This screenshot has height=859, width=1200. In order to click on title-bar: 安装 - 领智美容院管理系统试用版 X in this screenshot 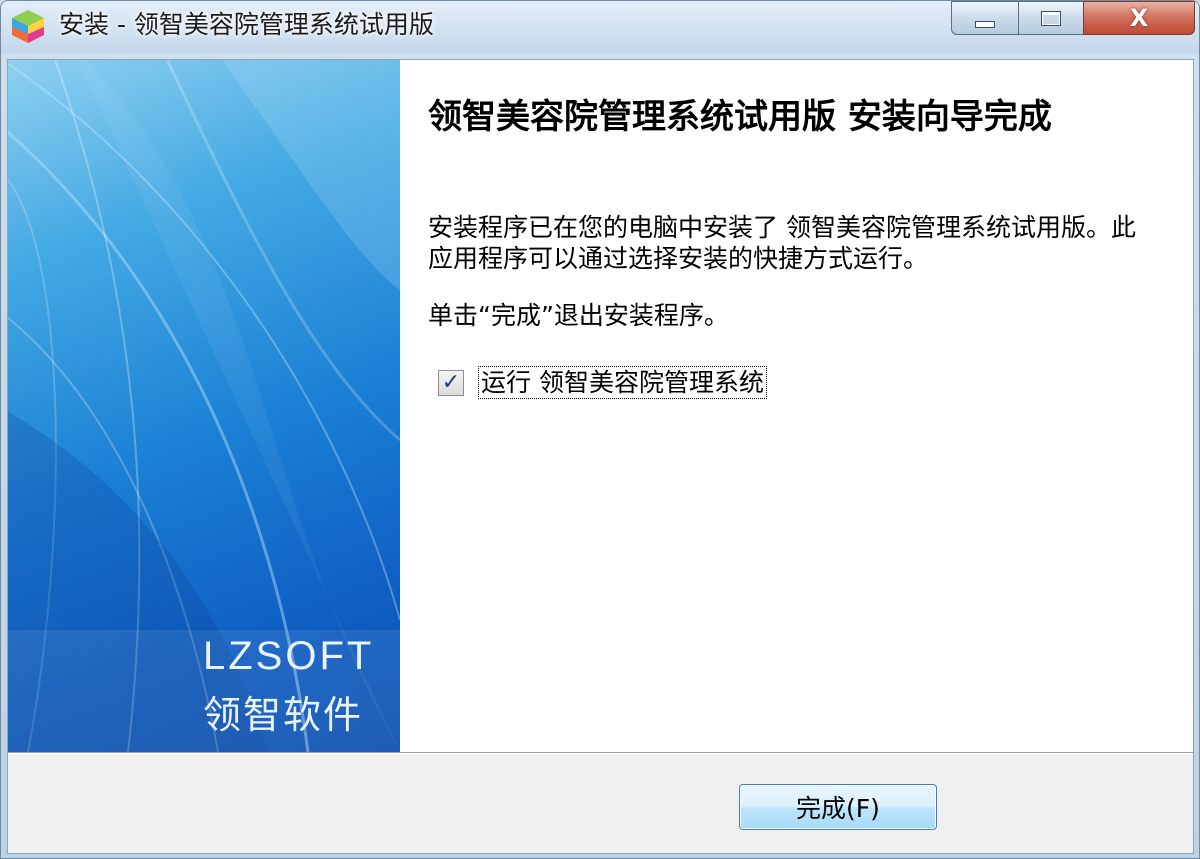, I will do `click(600, 27)`.